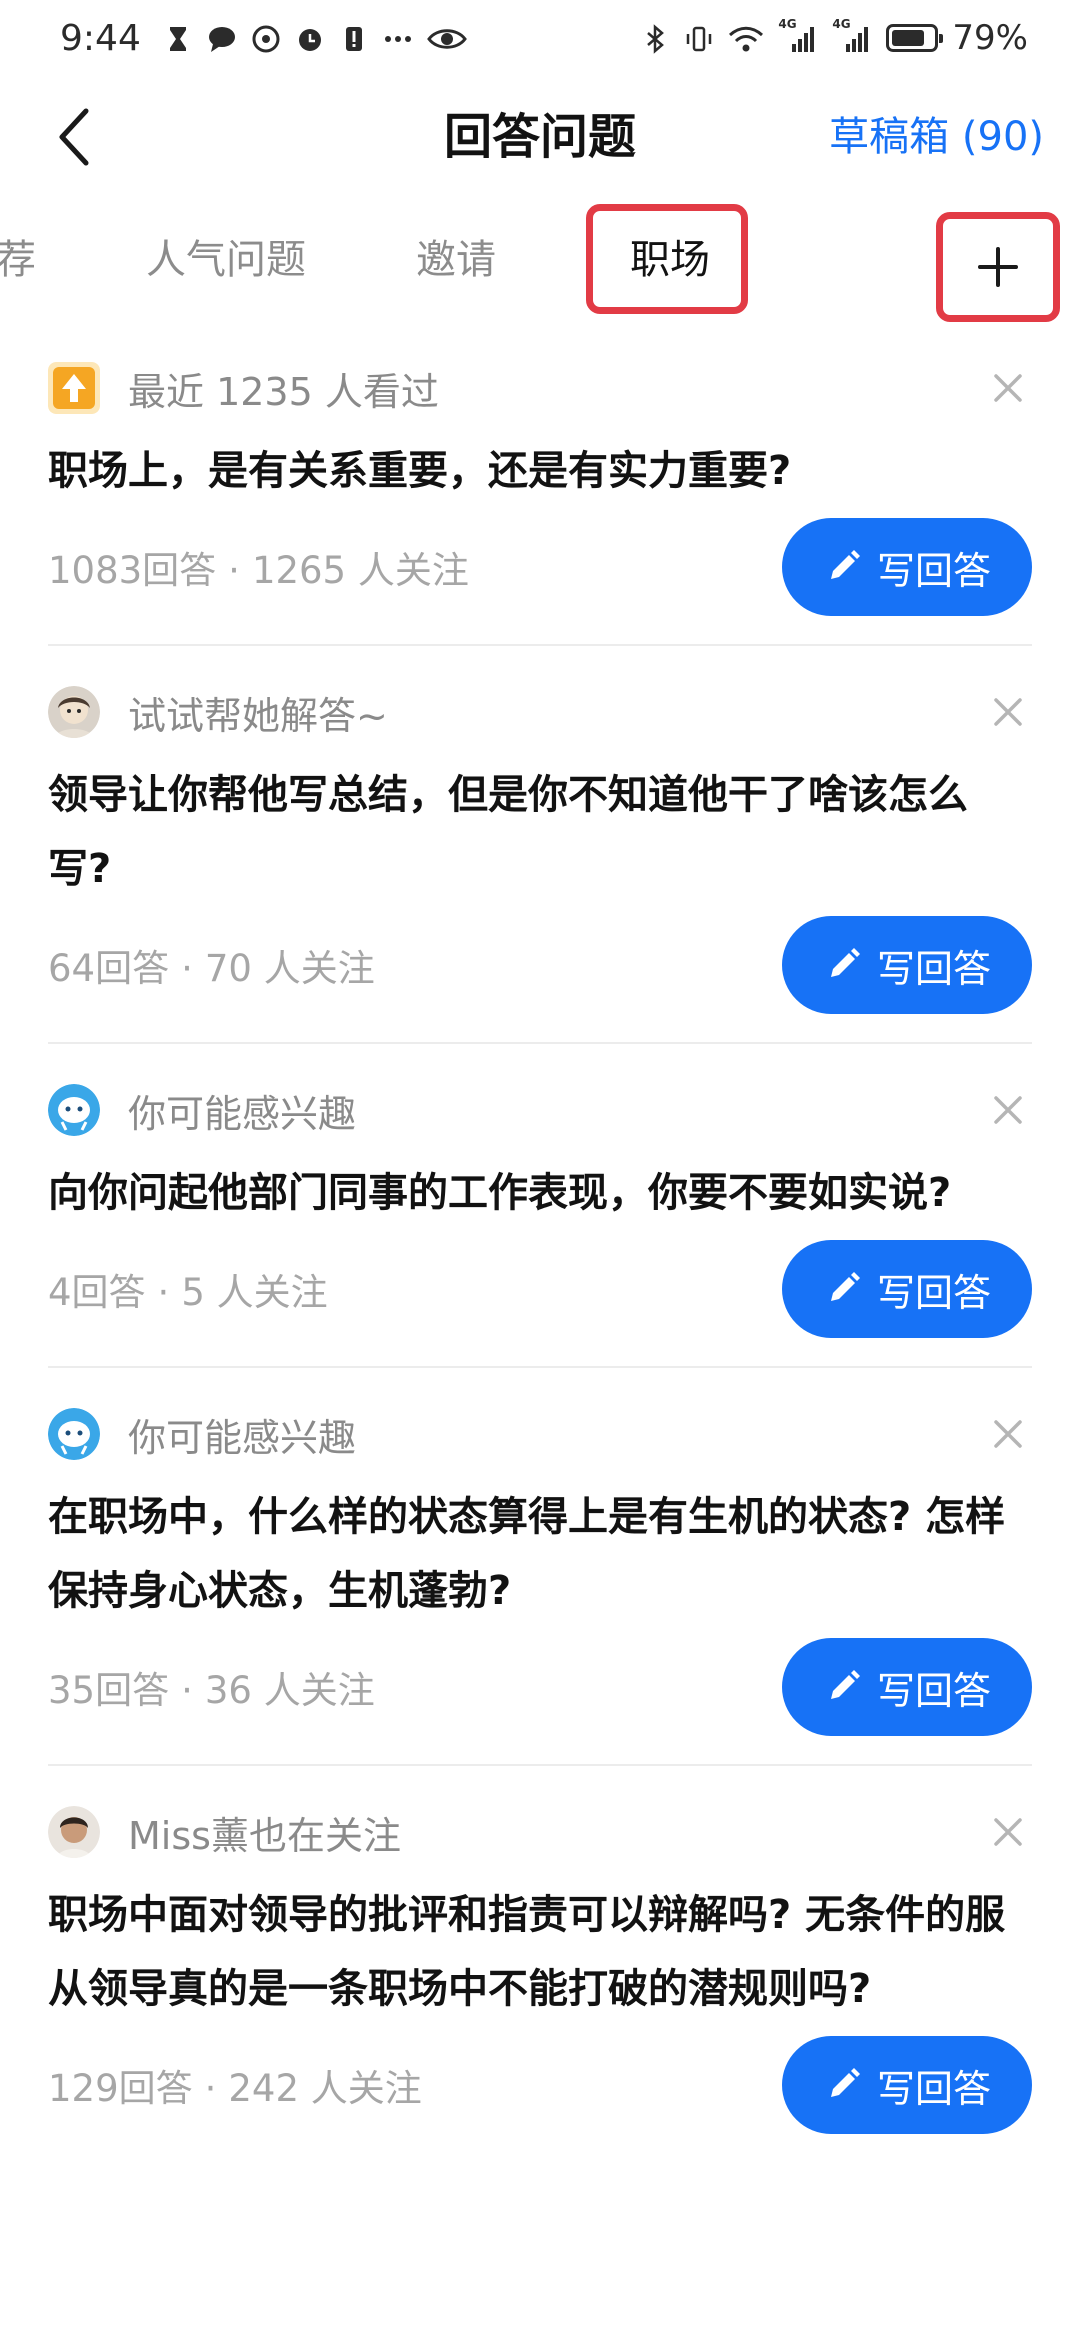 The image size is (1080, 2340). Describe the element at coordinates (540, 1289) in the screenshot. I see `card-footer: 4回答 · 5 人关注 写回答` at that location.